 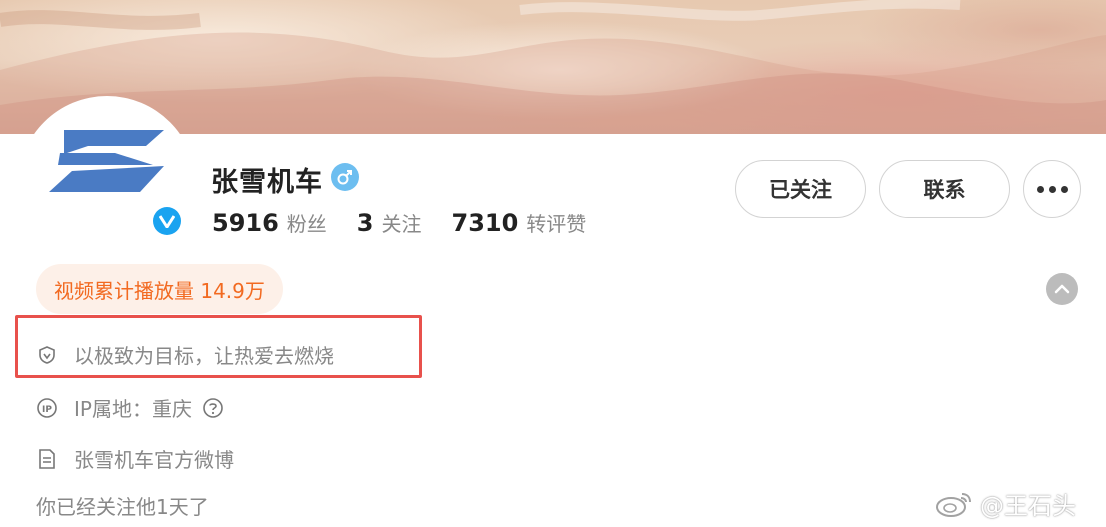 What do you see at coordinates (267, 182) in the screenshot?
I see `profile-name: 张雪机车` at bounding box center [267, 182].